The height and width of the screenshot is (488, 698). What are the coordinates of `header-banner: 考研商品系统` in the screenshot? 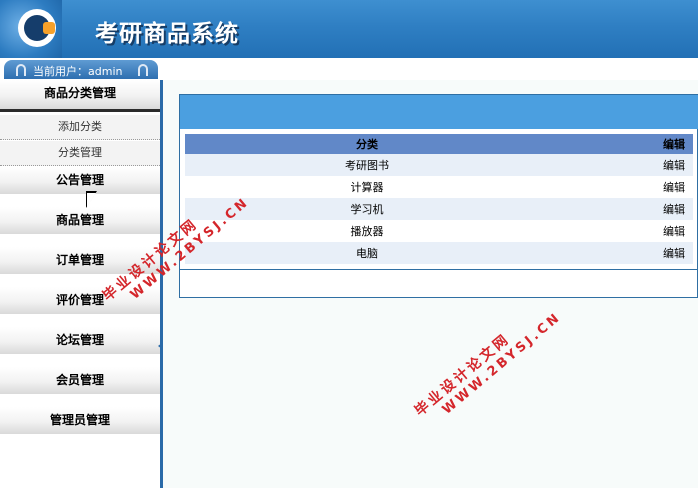 It's located at (349, 29).